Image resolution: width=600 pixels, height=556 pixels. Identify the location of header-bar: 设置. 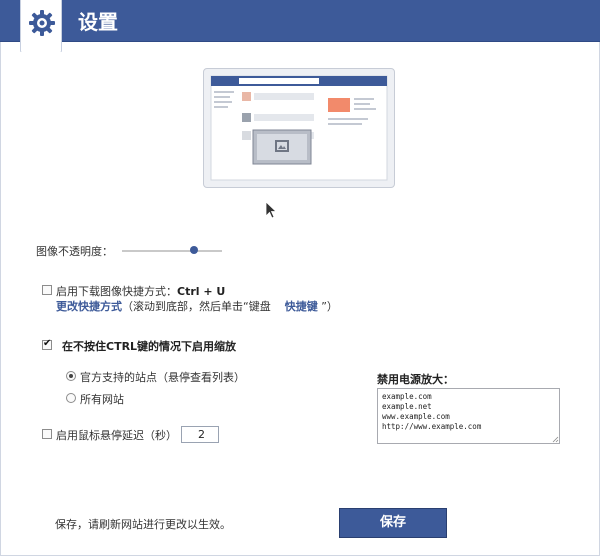
(300, 30).